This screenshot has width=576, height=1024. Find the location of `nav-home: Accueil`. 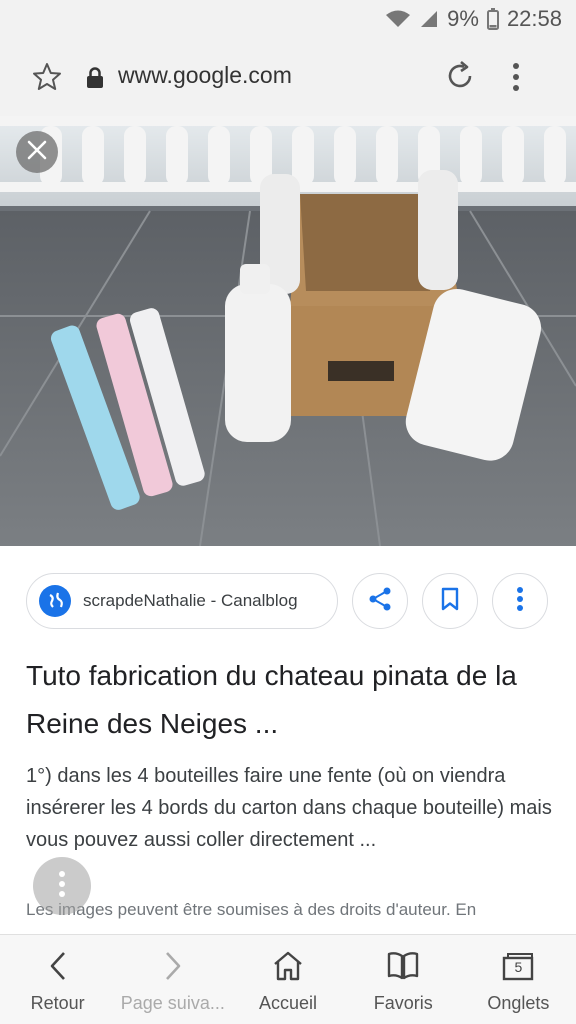

nav-home: Accueil is located at coordinates (287, 979).